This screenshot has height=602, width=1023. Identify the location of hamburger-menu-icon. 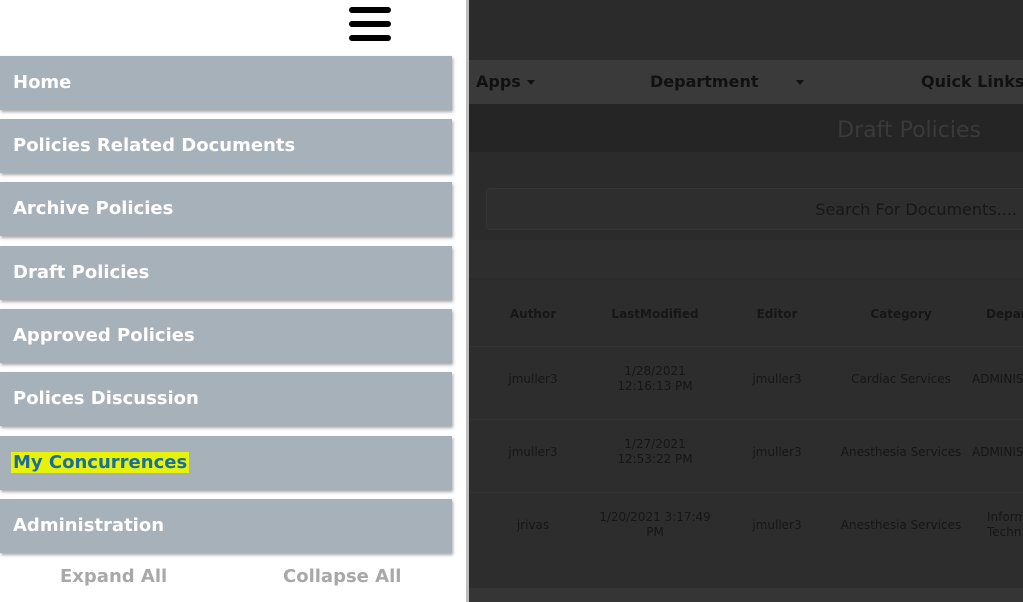
(370, 24).